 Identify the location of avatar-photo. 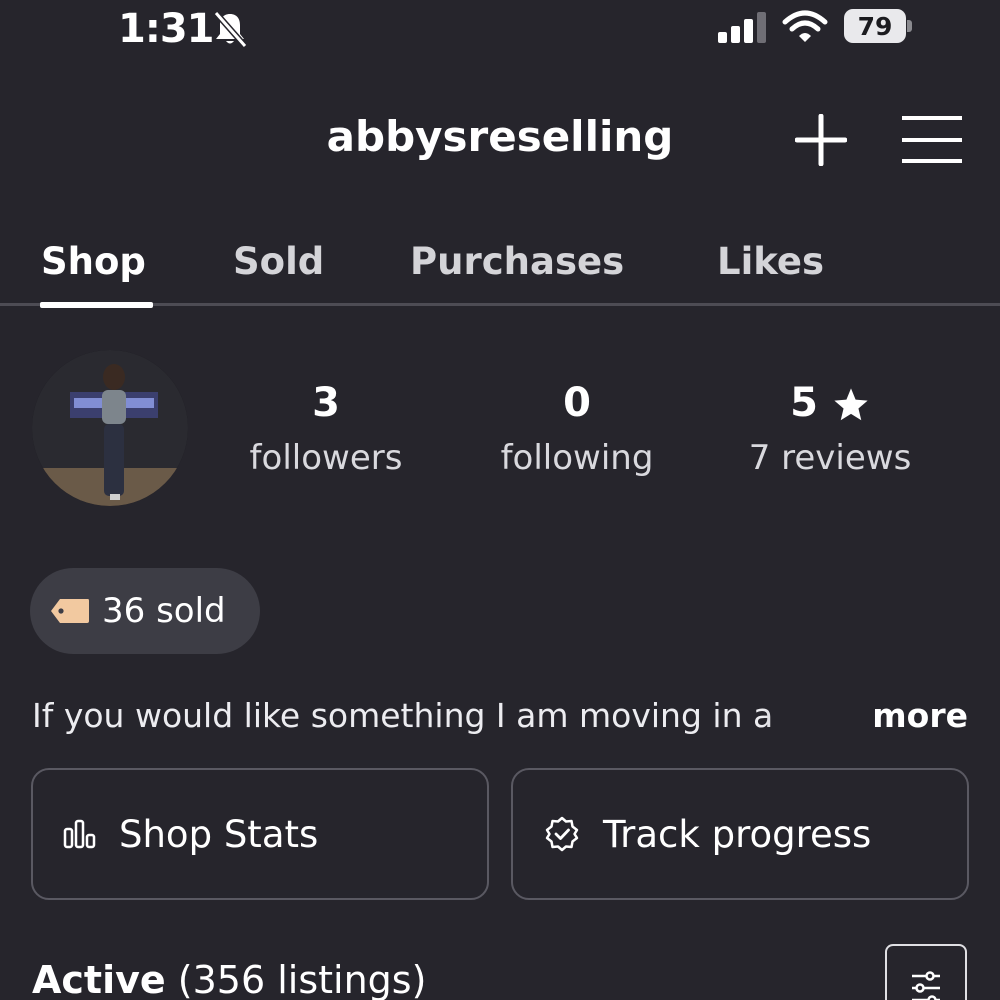
(110, 428).